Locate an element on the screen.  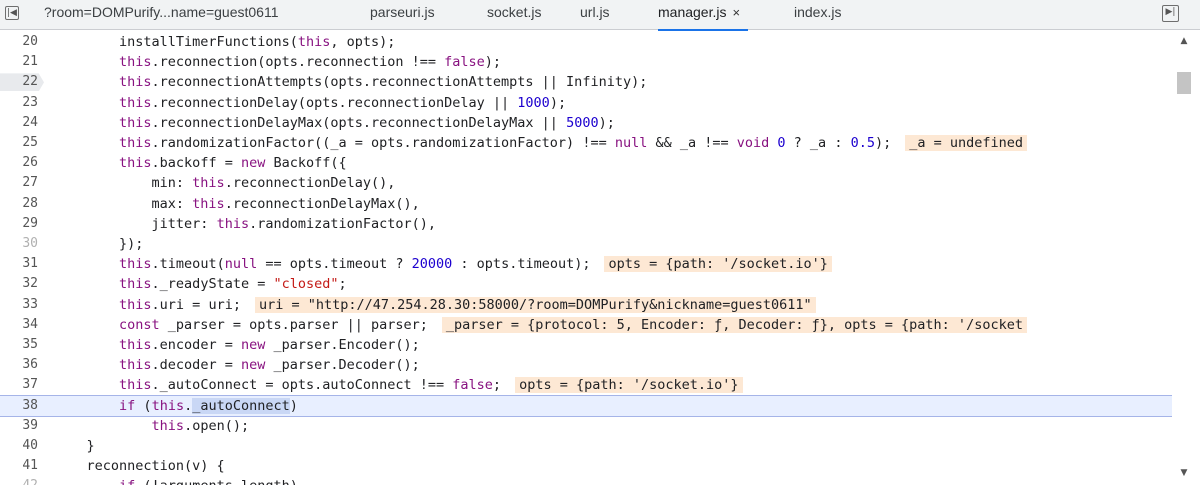
code-line: 42 if (!arguments.length) is located at coordinates (586, 480).